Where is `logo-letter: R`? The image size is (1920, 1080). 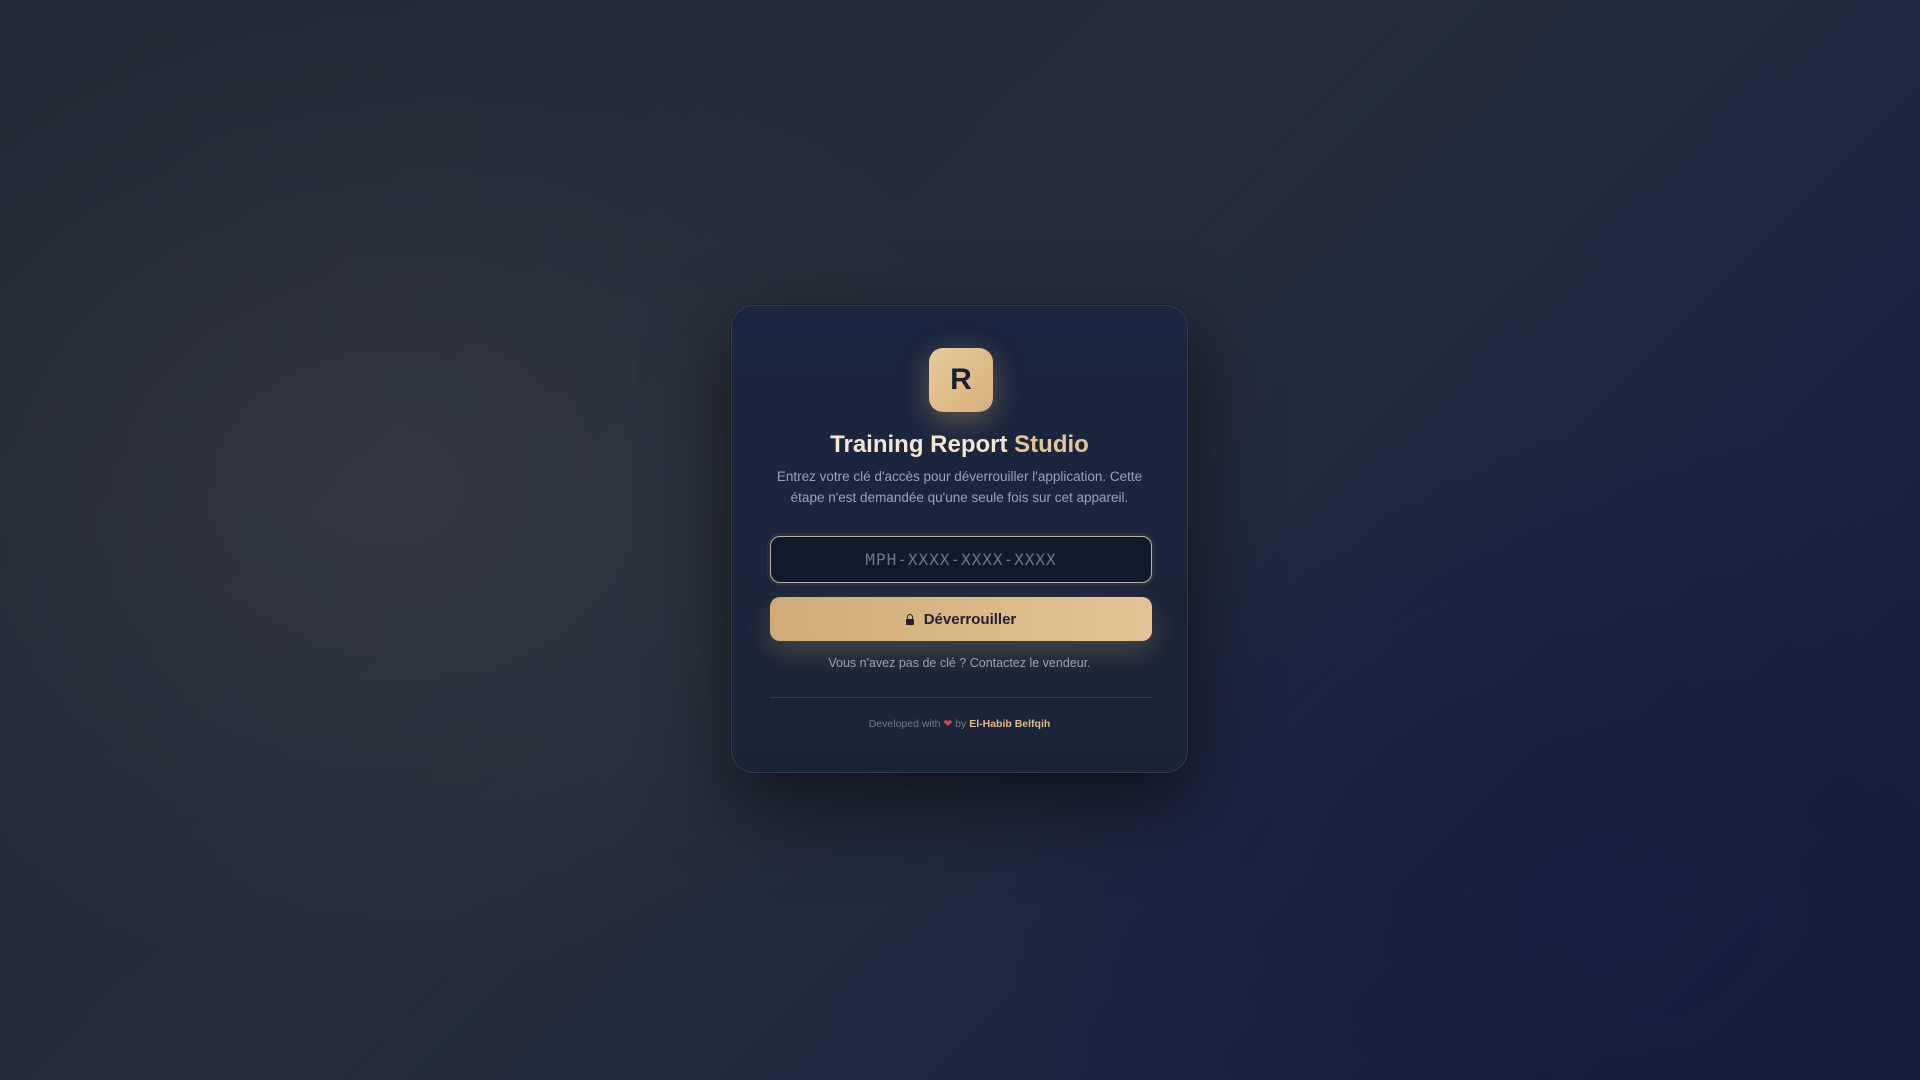
logo-letter: R is located at coordinates (961, 379).